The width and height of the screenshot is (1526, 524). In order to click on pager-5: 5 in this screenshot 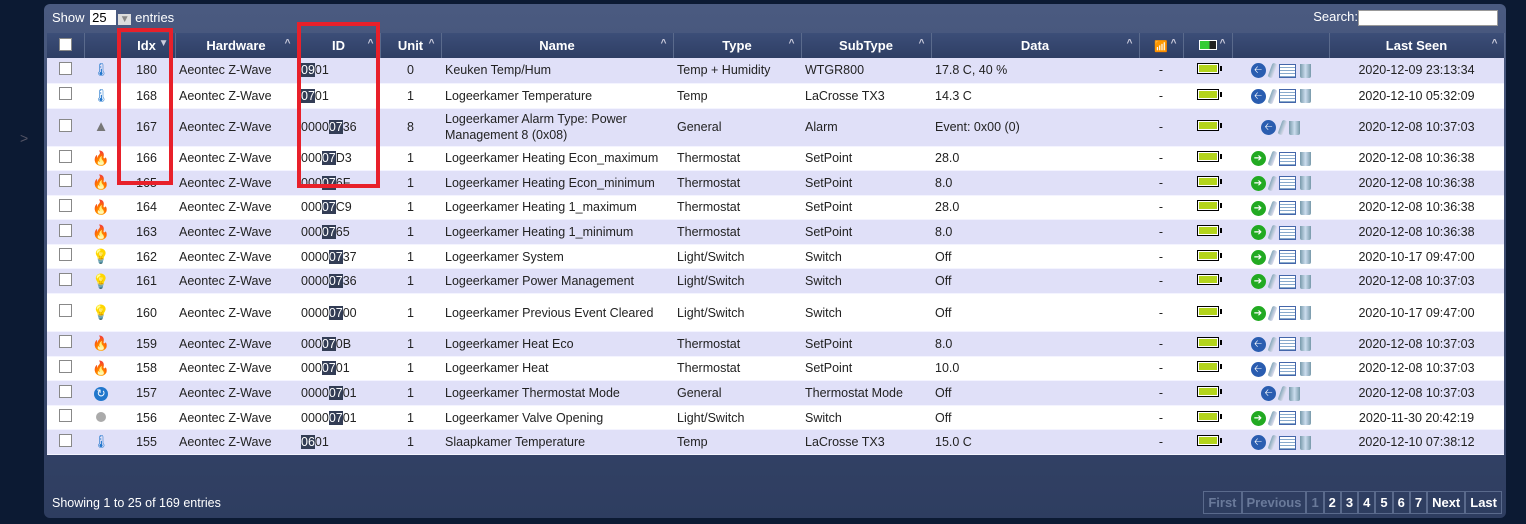, I will do `click(1384, 502)`.